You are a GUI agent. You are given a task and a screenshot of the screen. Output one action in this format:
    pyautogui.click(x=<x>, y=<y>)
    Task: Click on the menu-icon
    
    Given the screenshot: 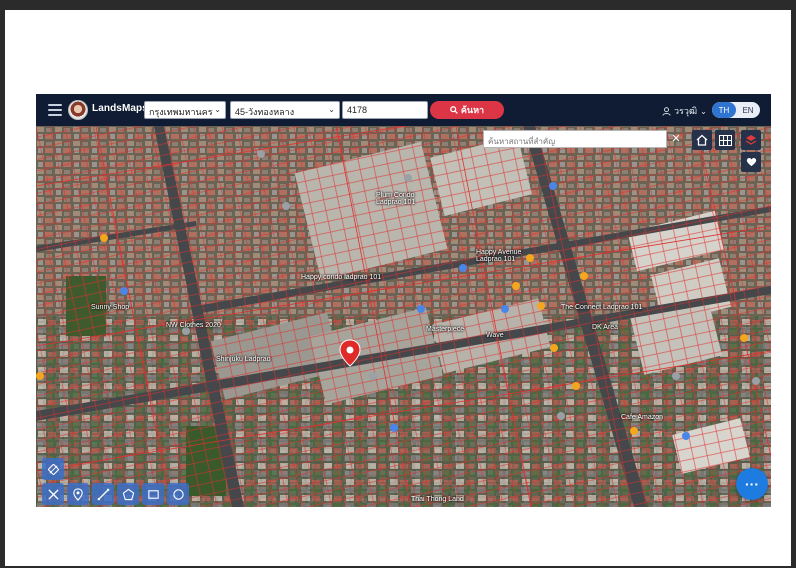 What is the action you would take?
    pyautogui.click(x=55, y=110)
    